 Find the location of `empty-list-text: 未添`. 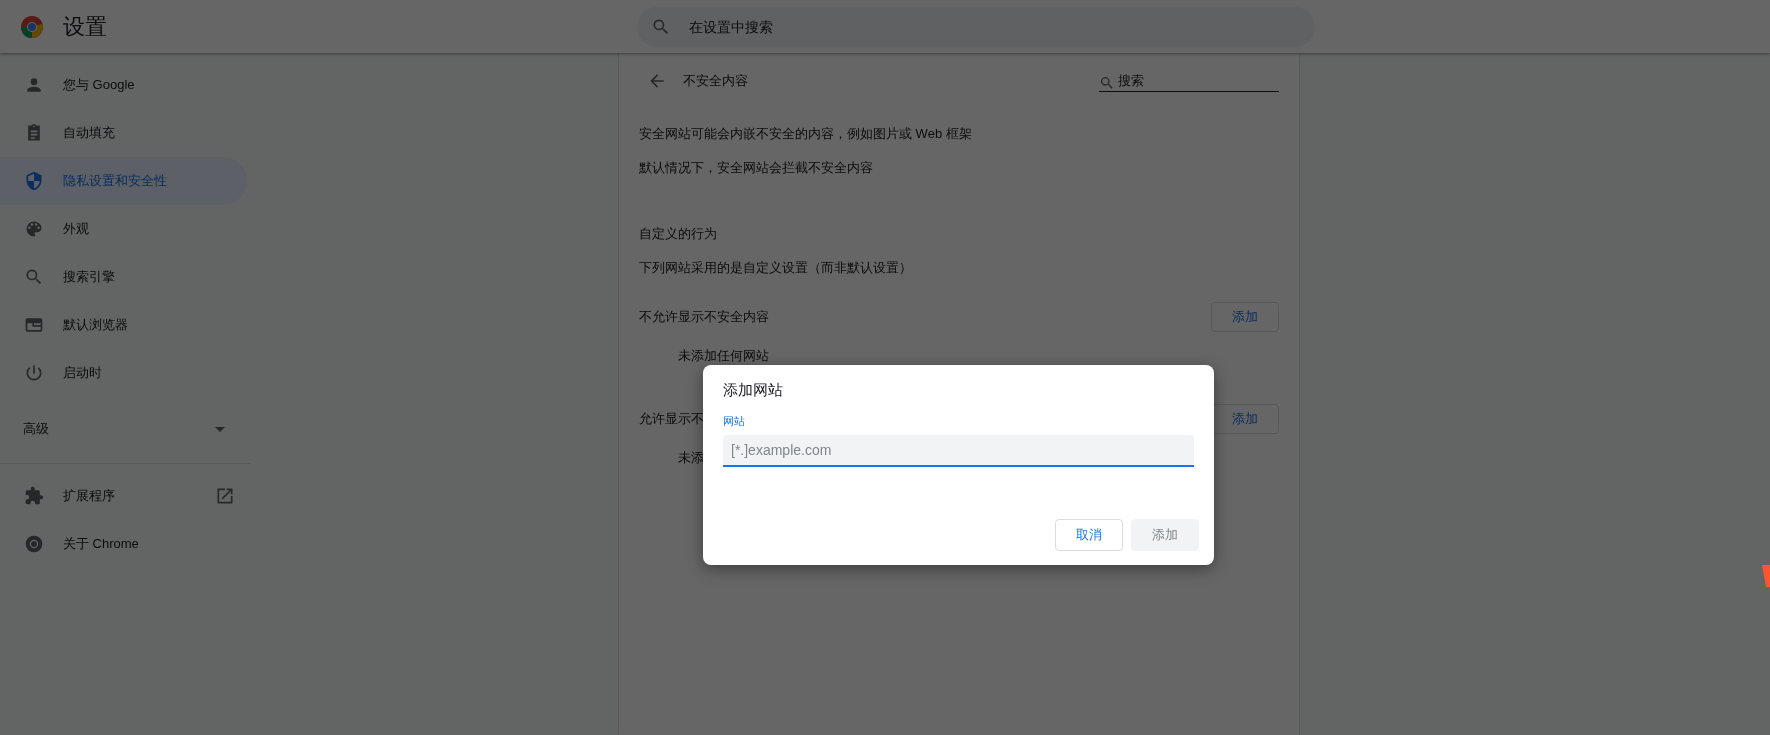

empty-list-text: 未添 is located at coordinates (691, 458).